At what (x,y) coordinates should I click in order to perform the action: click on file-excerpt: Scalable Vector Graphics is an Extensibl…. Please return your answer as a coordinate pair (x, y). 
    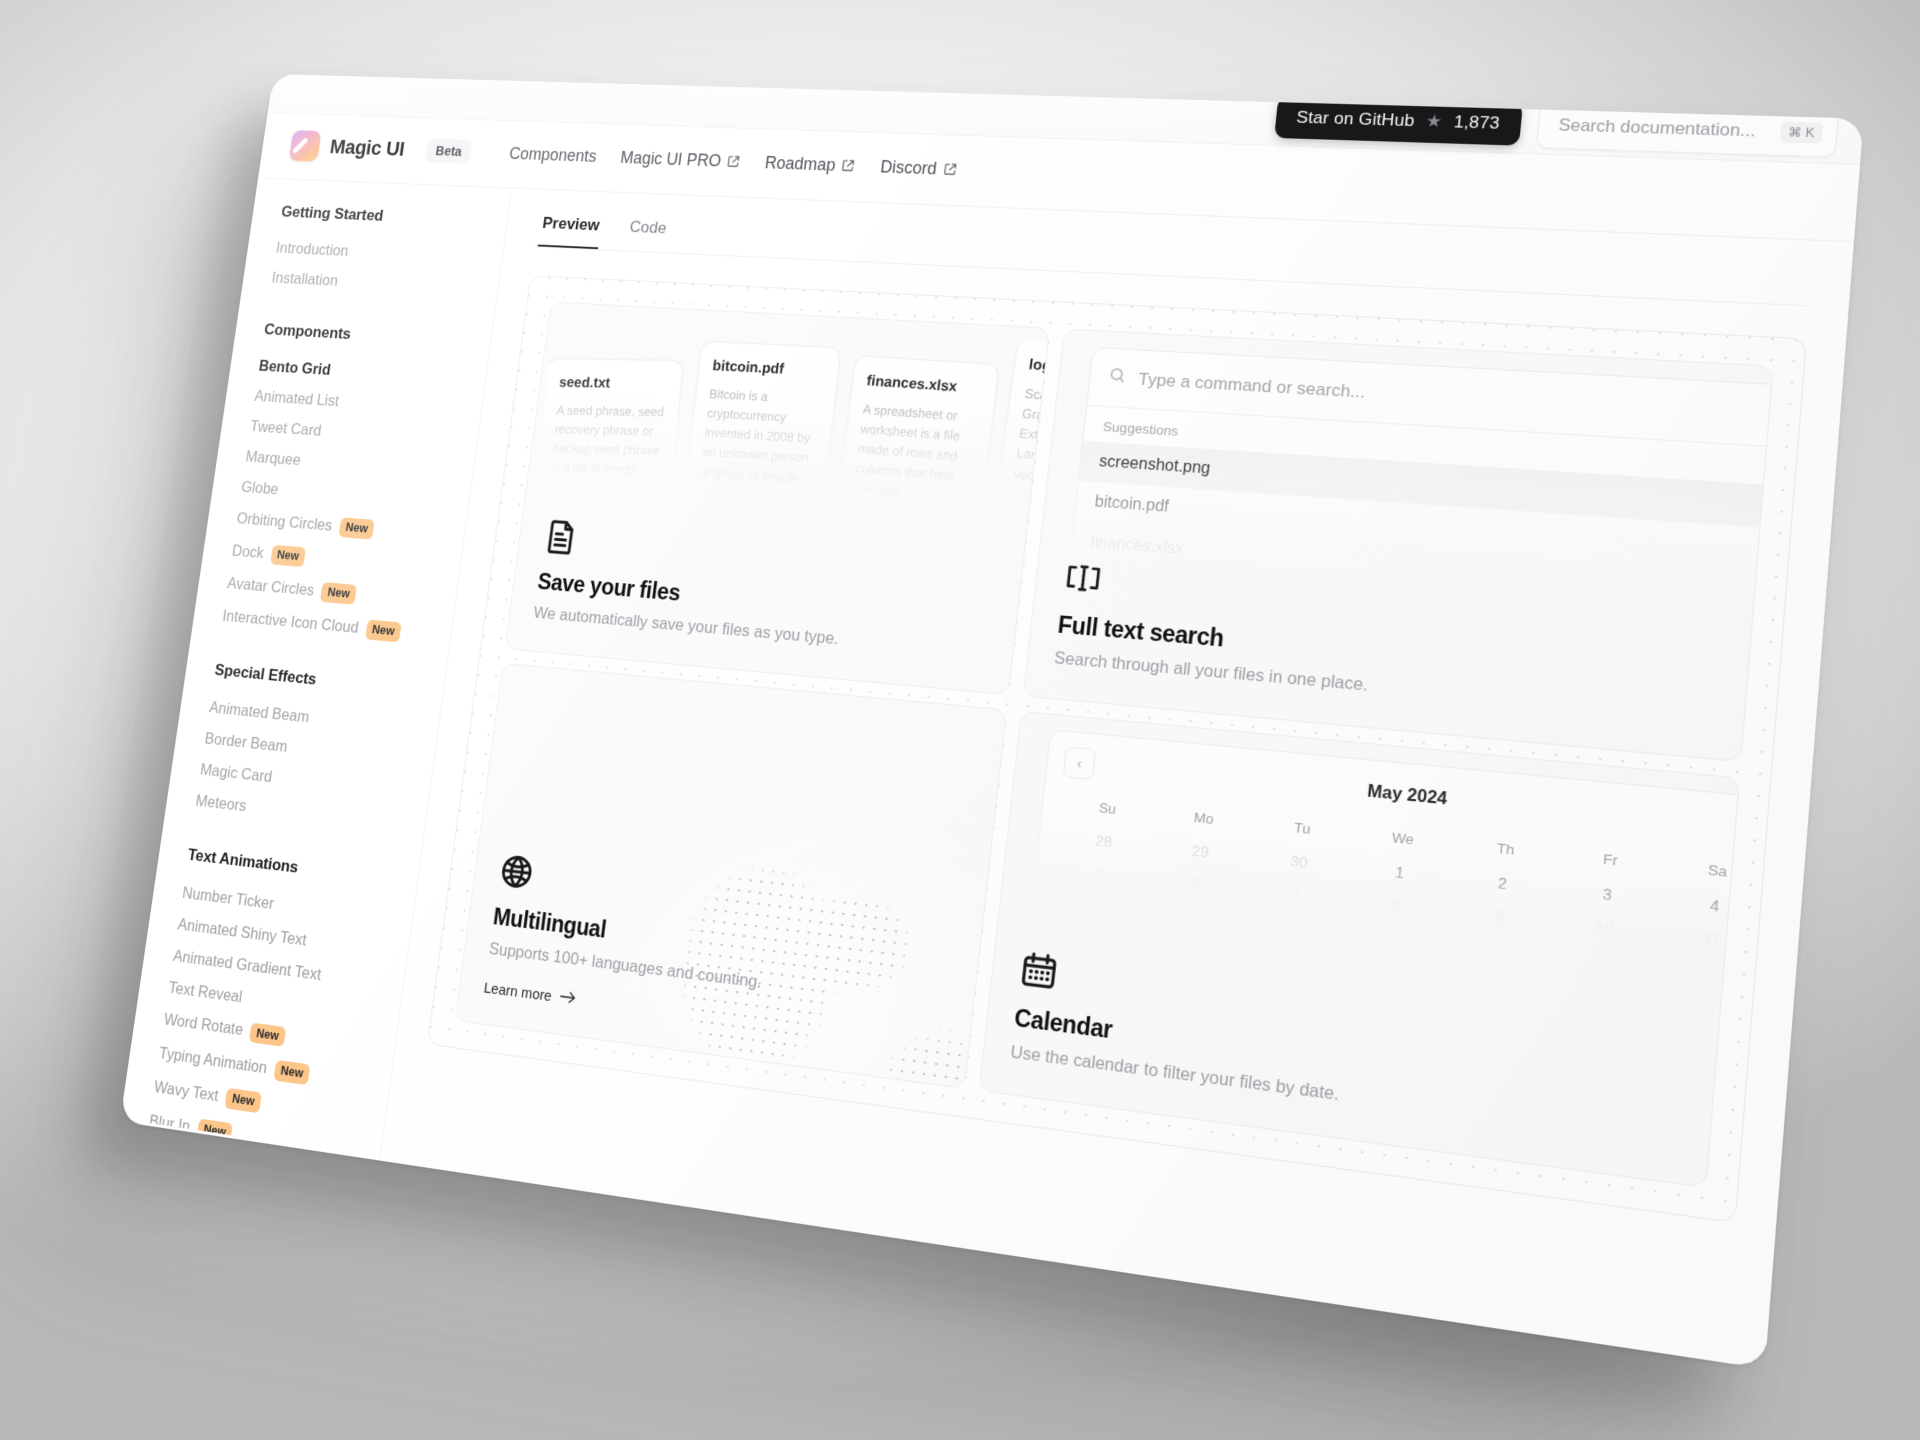
    Looking at the image, I should click on (1031, 438).